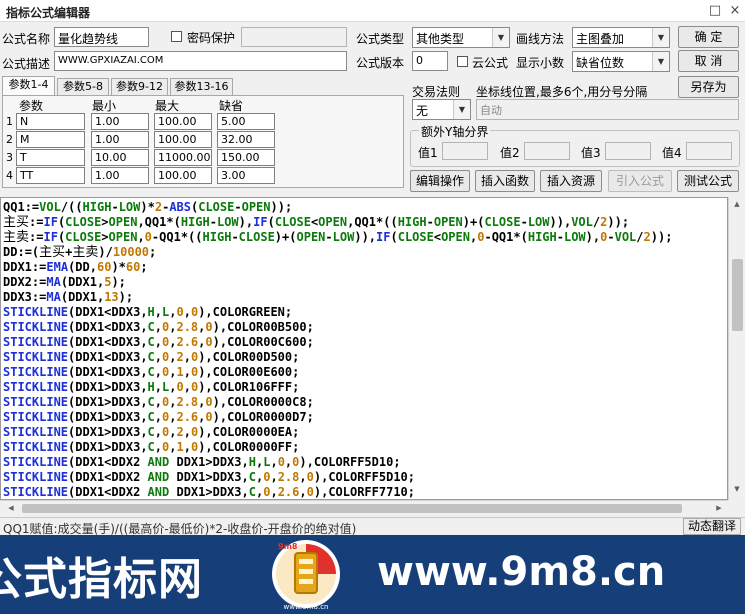 The image size is (745, 614). Describe the element at coordinates (708, 87) in the screenshot. I see `save-as-button: 另存为` at that location.